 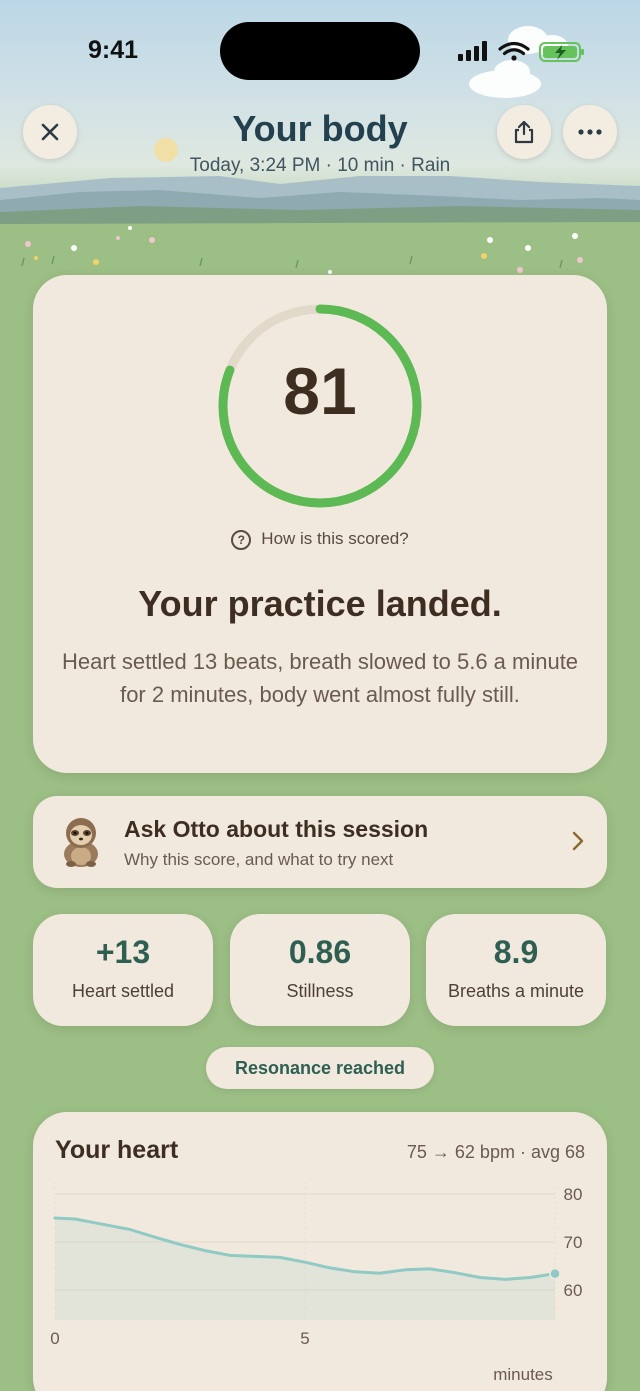 What do you see at coordinates (241, 539) in the screenshot?
I see `question-icon: ?` at bounding box center [241, 539].